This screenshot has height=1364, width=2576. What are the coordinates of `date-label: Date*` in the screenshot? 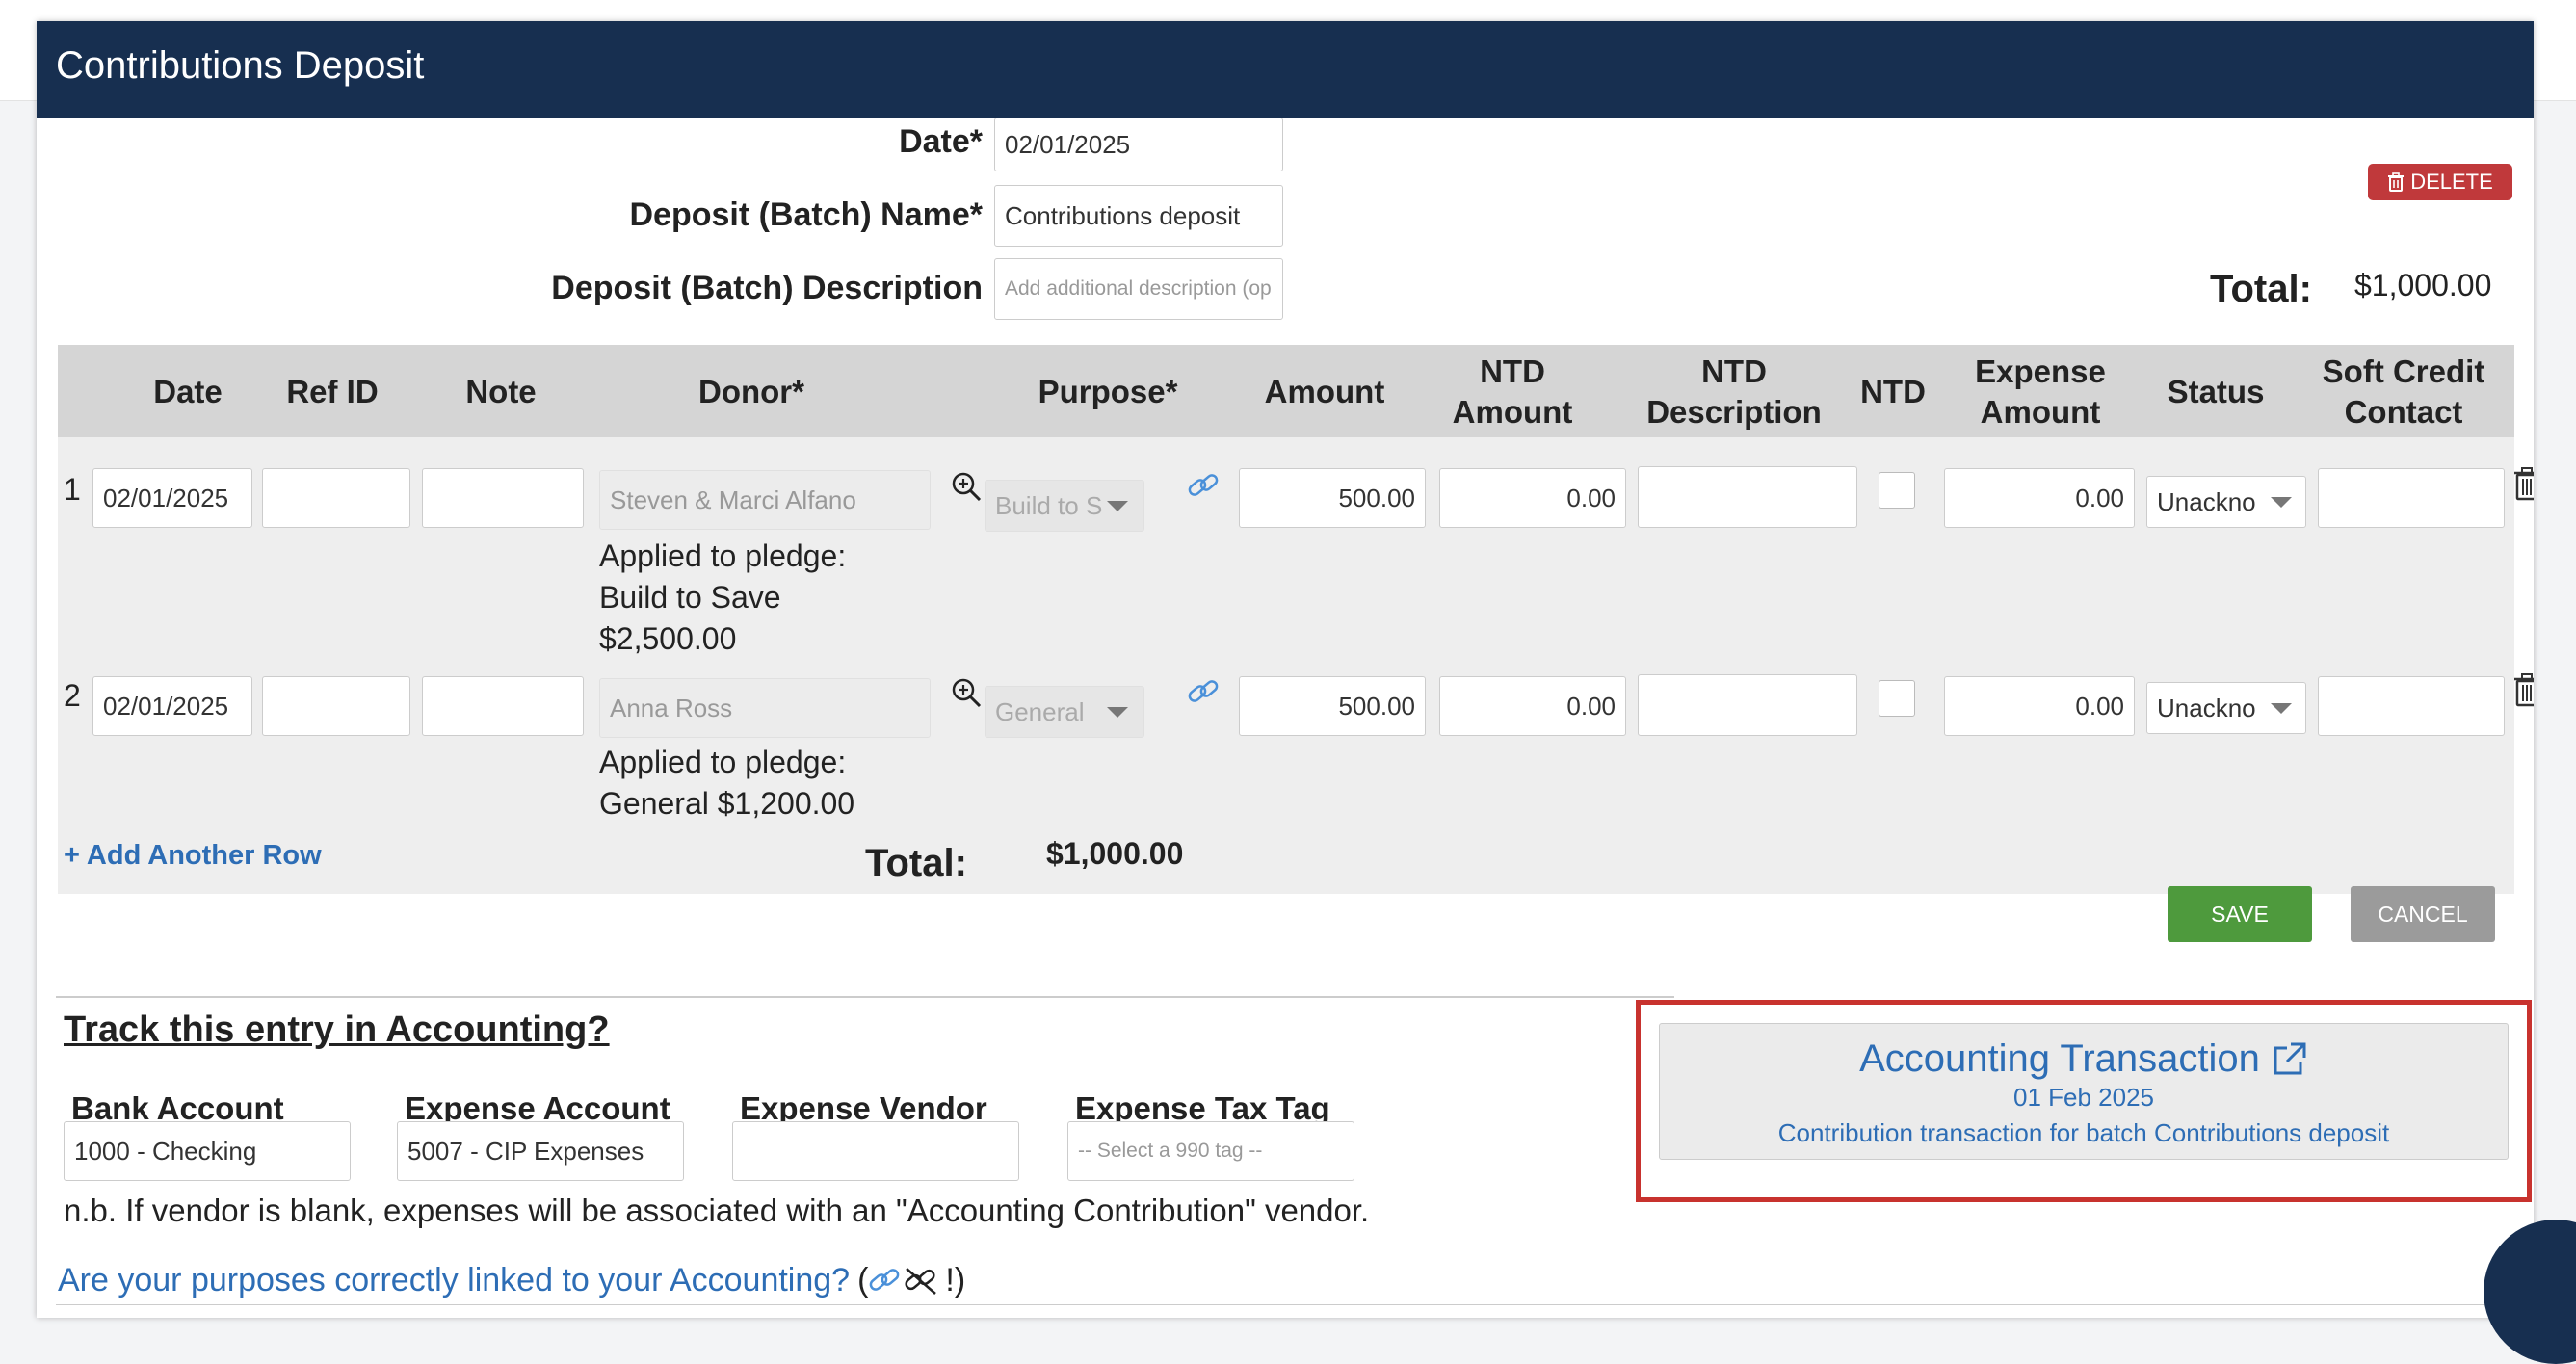 It's located at (941, 141).